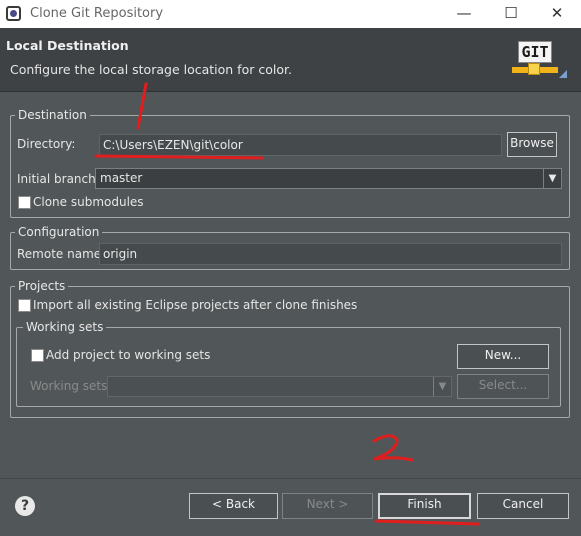 The width and height of the screenshot is (581, 536). I want to click on git-arrow-icon, so click(563, 74).